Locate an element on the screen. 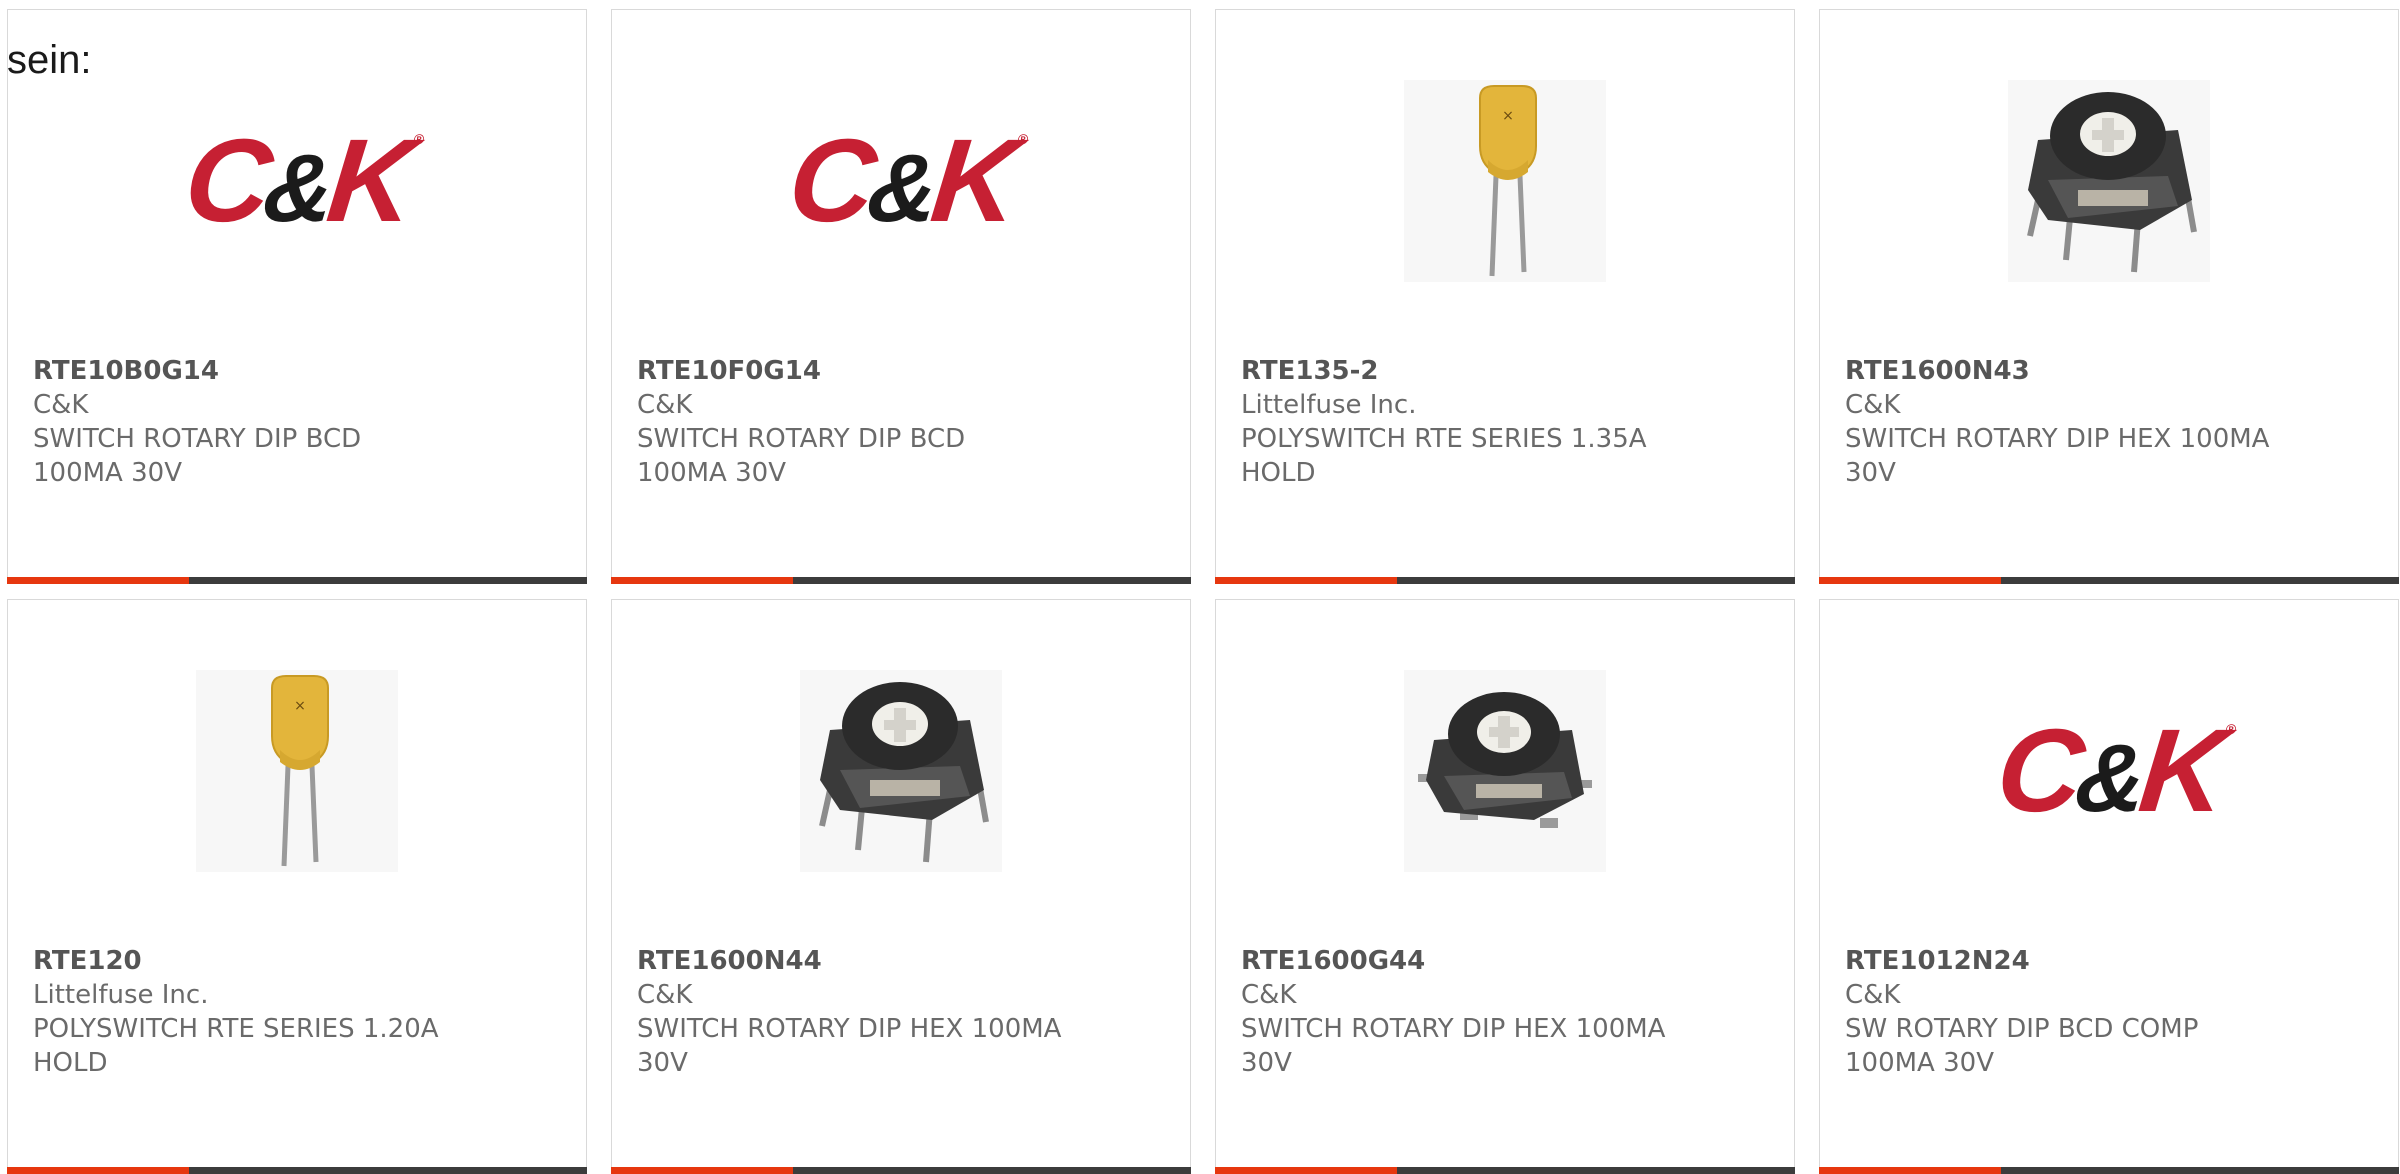 The image size is (2400, 1174). part-number: RTE10F0G14 is located at coordinates (897, 371).